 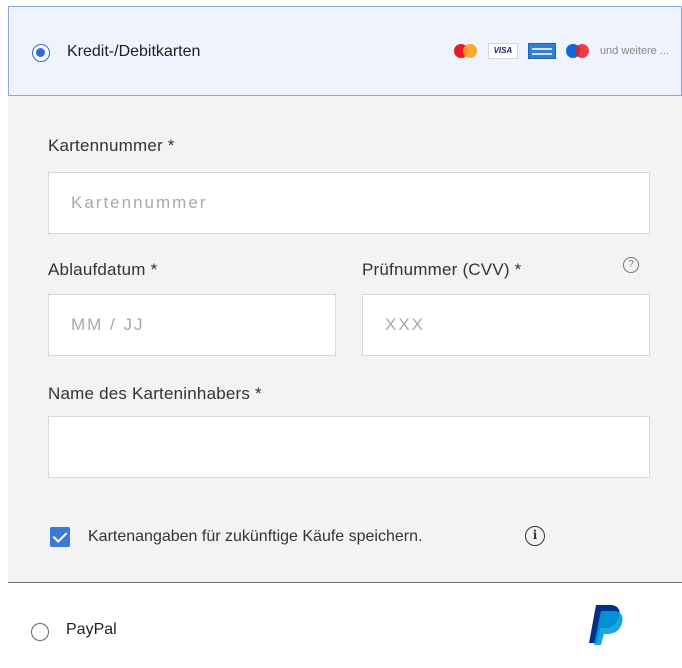 What do you see at coordinates (349, 447) in the screenshot?
I see `holder-name-input` at bounding box center [349, 447].